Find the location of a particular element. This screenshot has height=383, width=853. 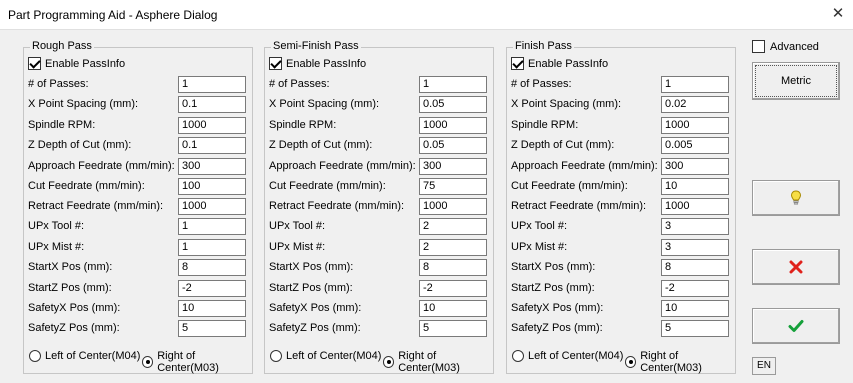

cancel-button is located at coordinates (796, 267).